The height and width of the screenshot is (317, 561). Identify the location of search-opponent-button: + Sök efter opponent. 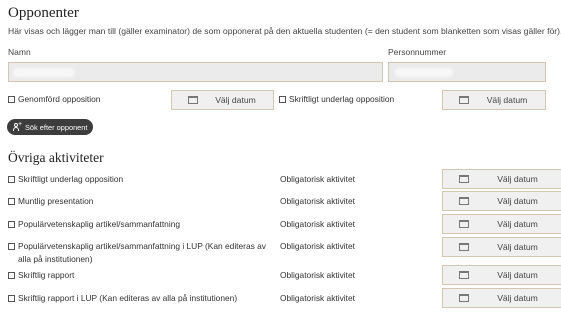
(50, 127).